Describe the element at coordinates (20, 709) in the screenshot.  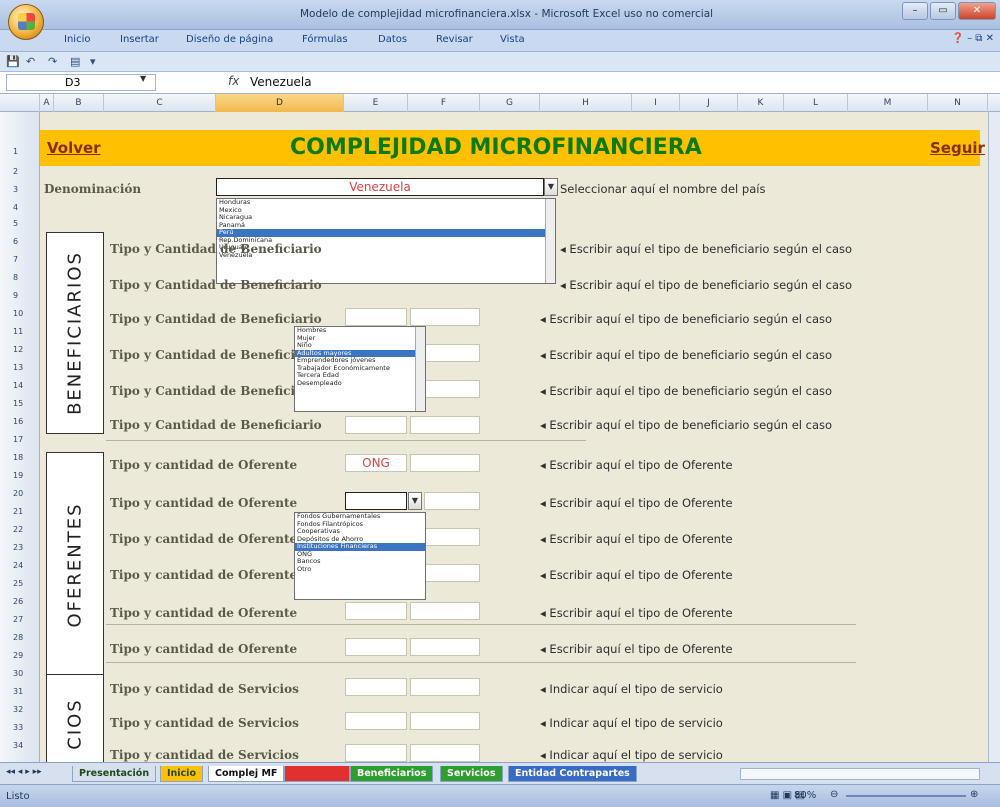
I see `row-header: 32` at that location.